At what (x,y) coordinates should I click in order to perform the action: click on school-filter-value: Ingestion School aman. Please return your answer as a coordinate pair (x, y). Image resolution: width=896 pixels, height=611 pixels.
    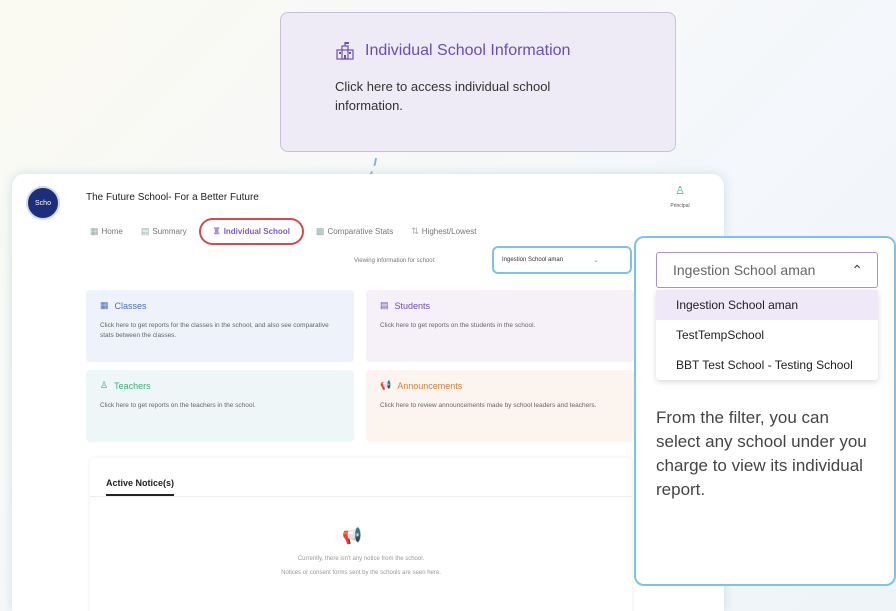
    Looking at the image, I should click on (533, 260).